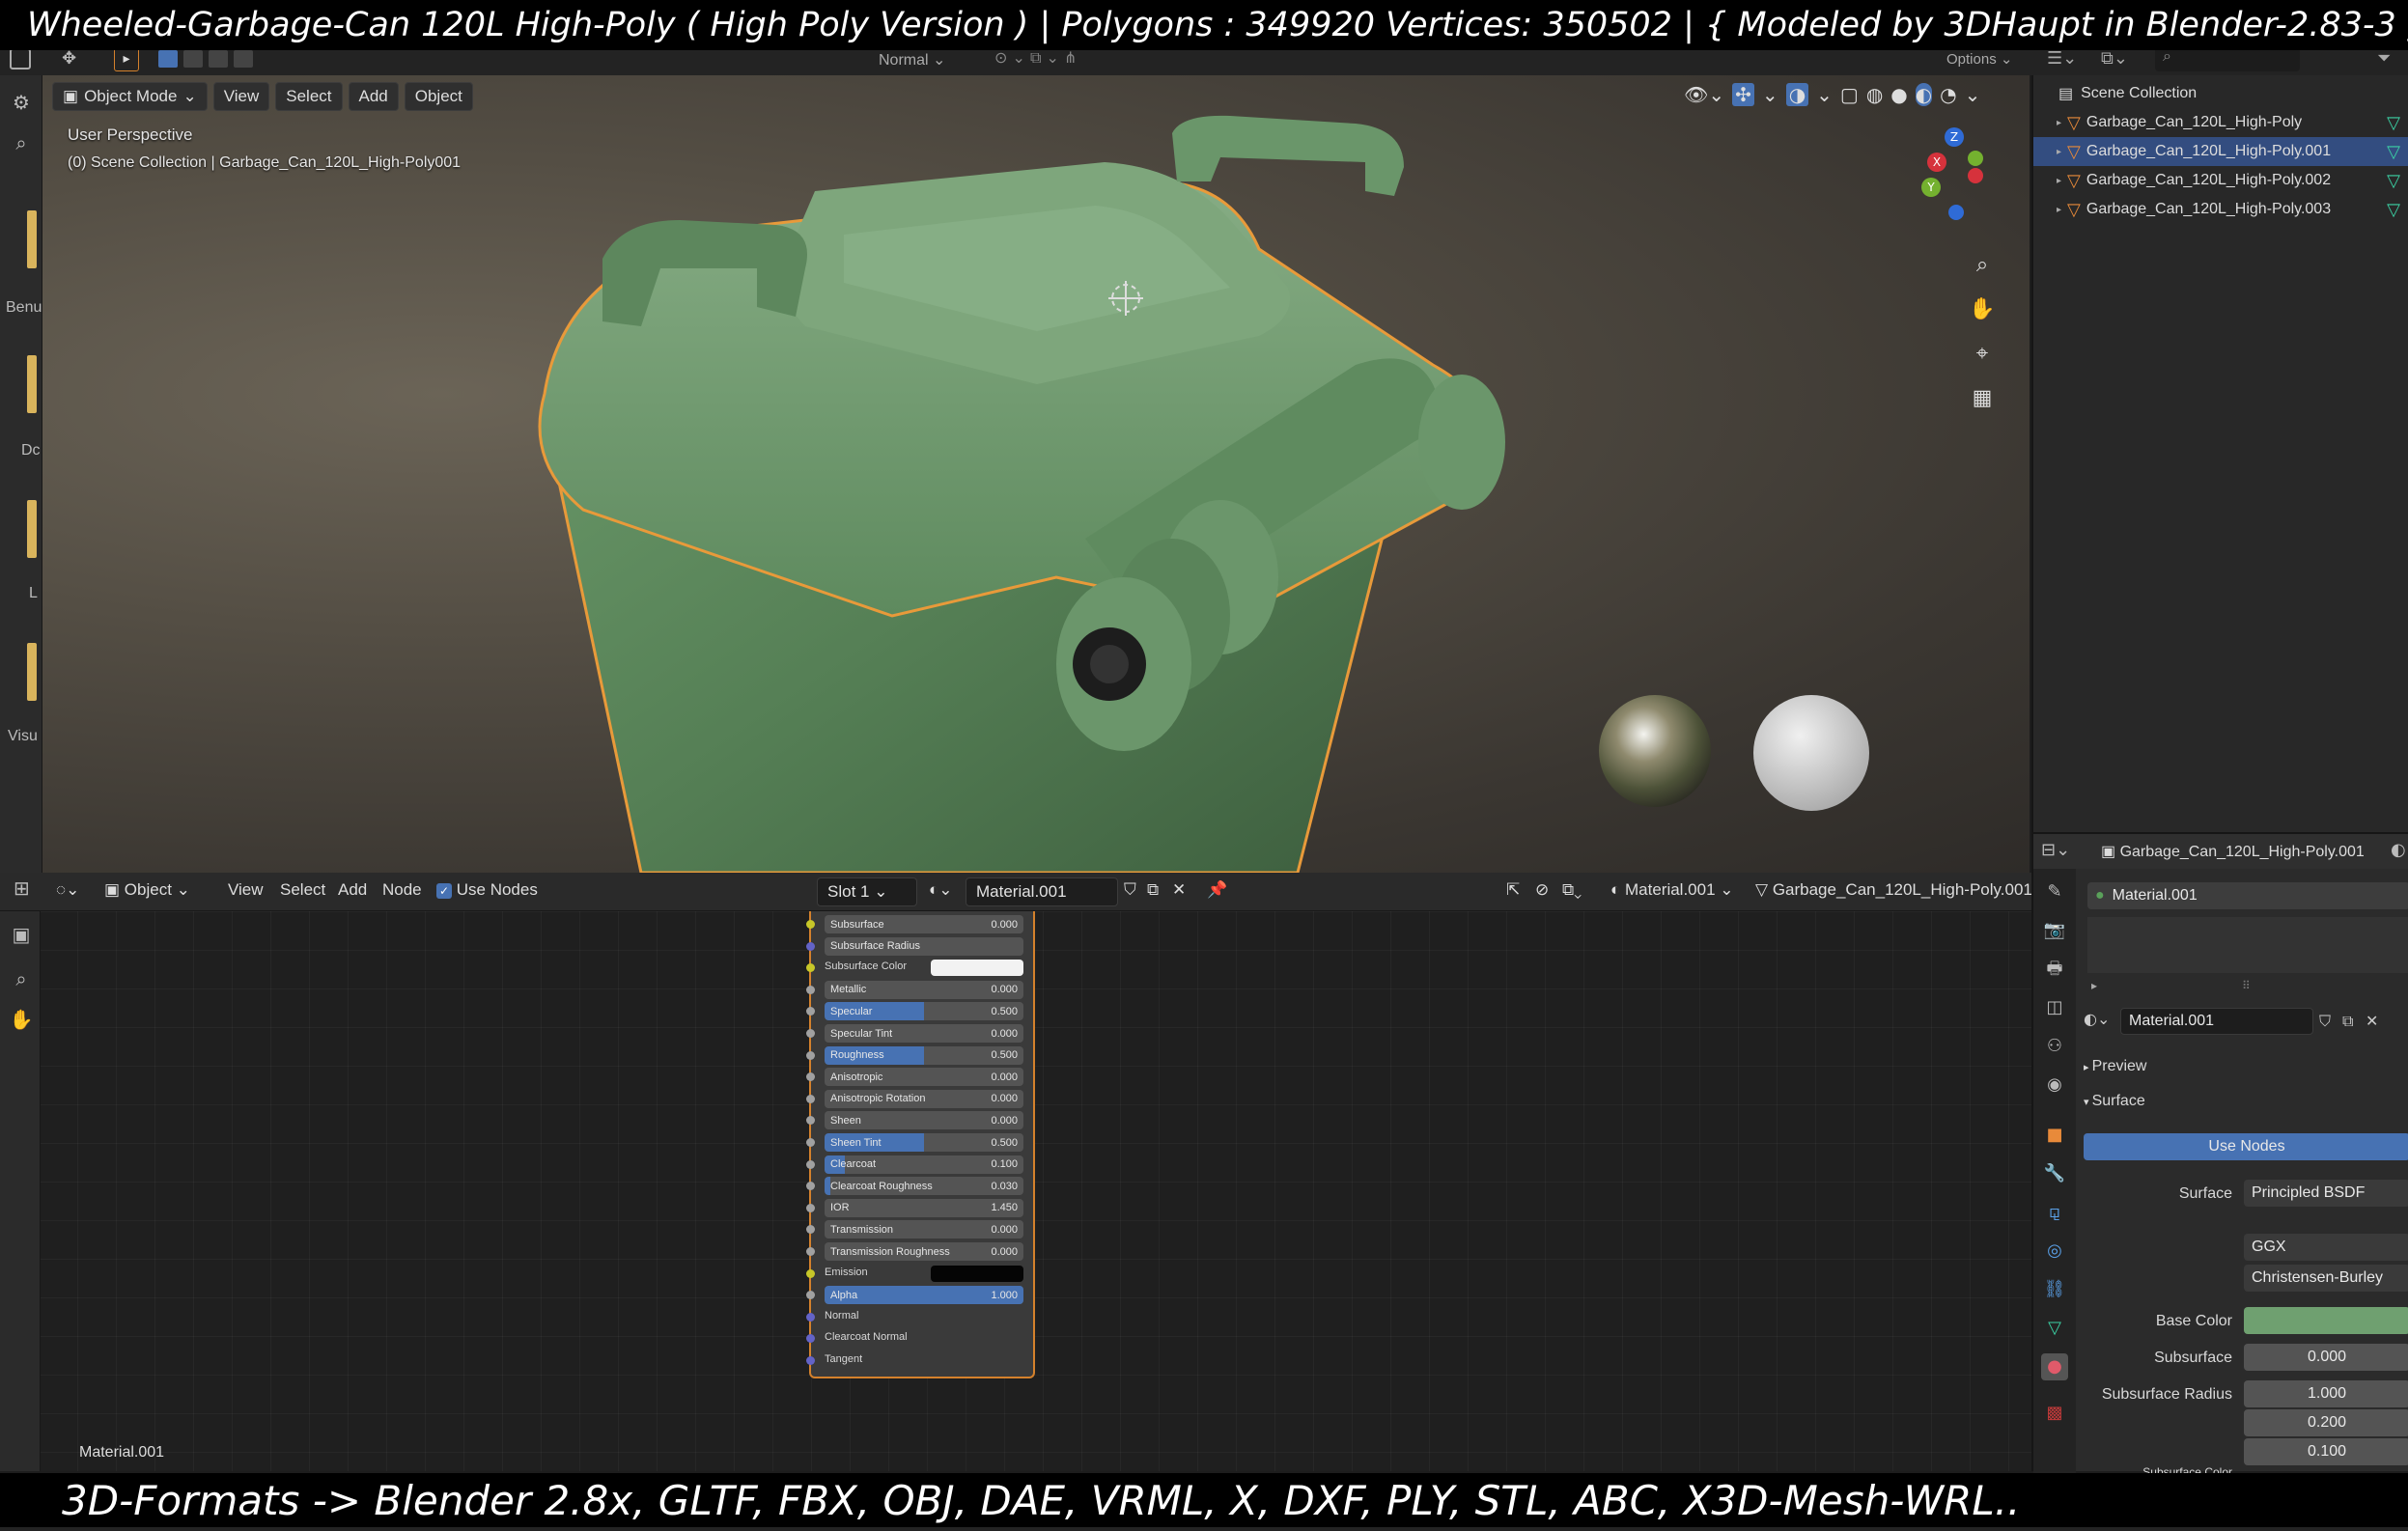 This screenshot has width=2408, height=1531. What do you see at coordinates (924, 1055) in the screenshot?
I see `bsdf-slider: Roughness 0.500` at bounding box center [924, 1055].